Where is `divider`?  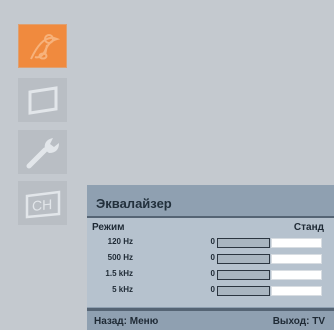
divider is located at coordinates (210, 309).